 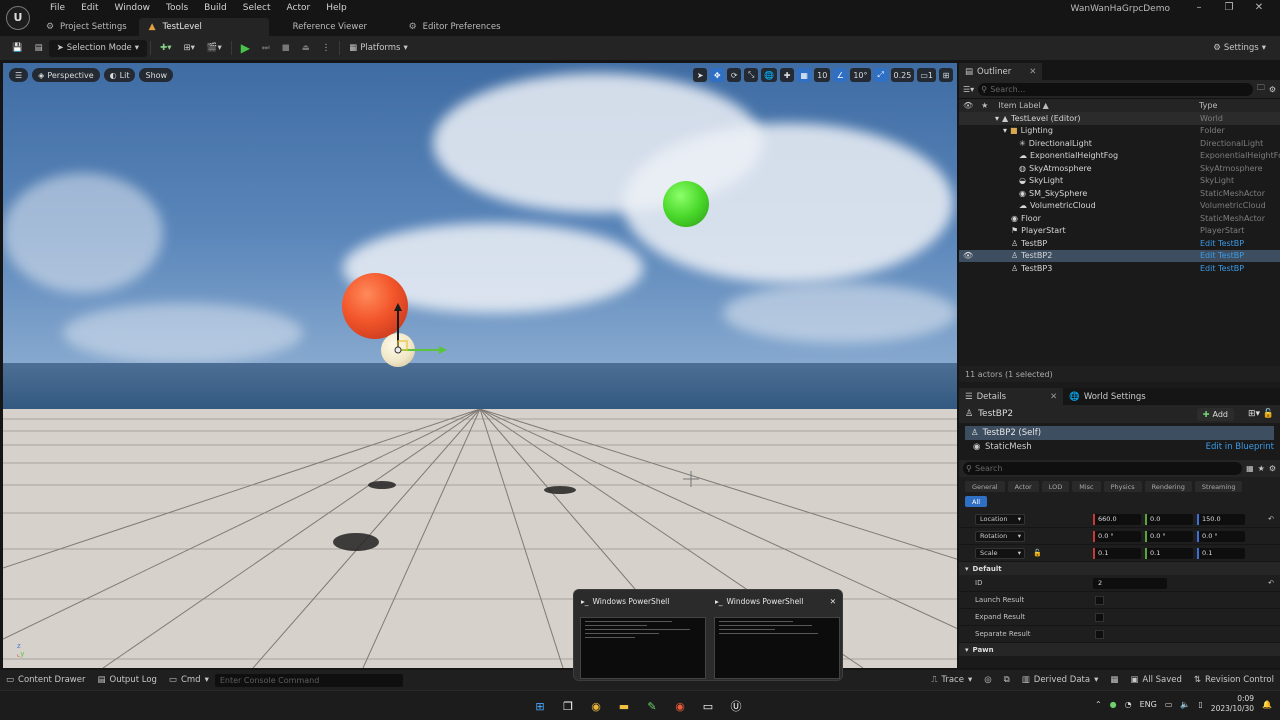 I want to click on tree-row: ☁ VolumetricCloud VolumetricCloud, so click(x=1119, y=206).